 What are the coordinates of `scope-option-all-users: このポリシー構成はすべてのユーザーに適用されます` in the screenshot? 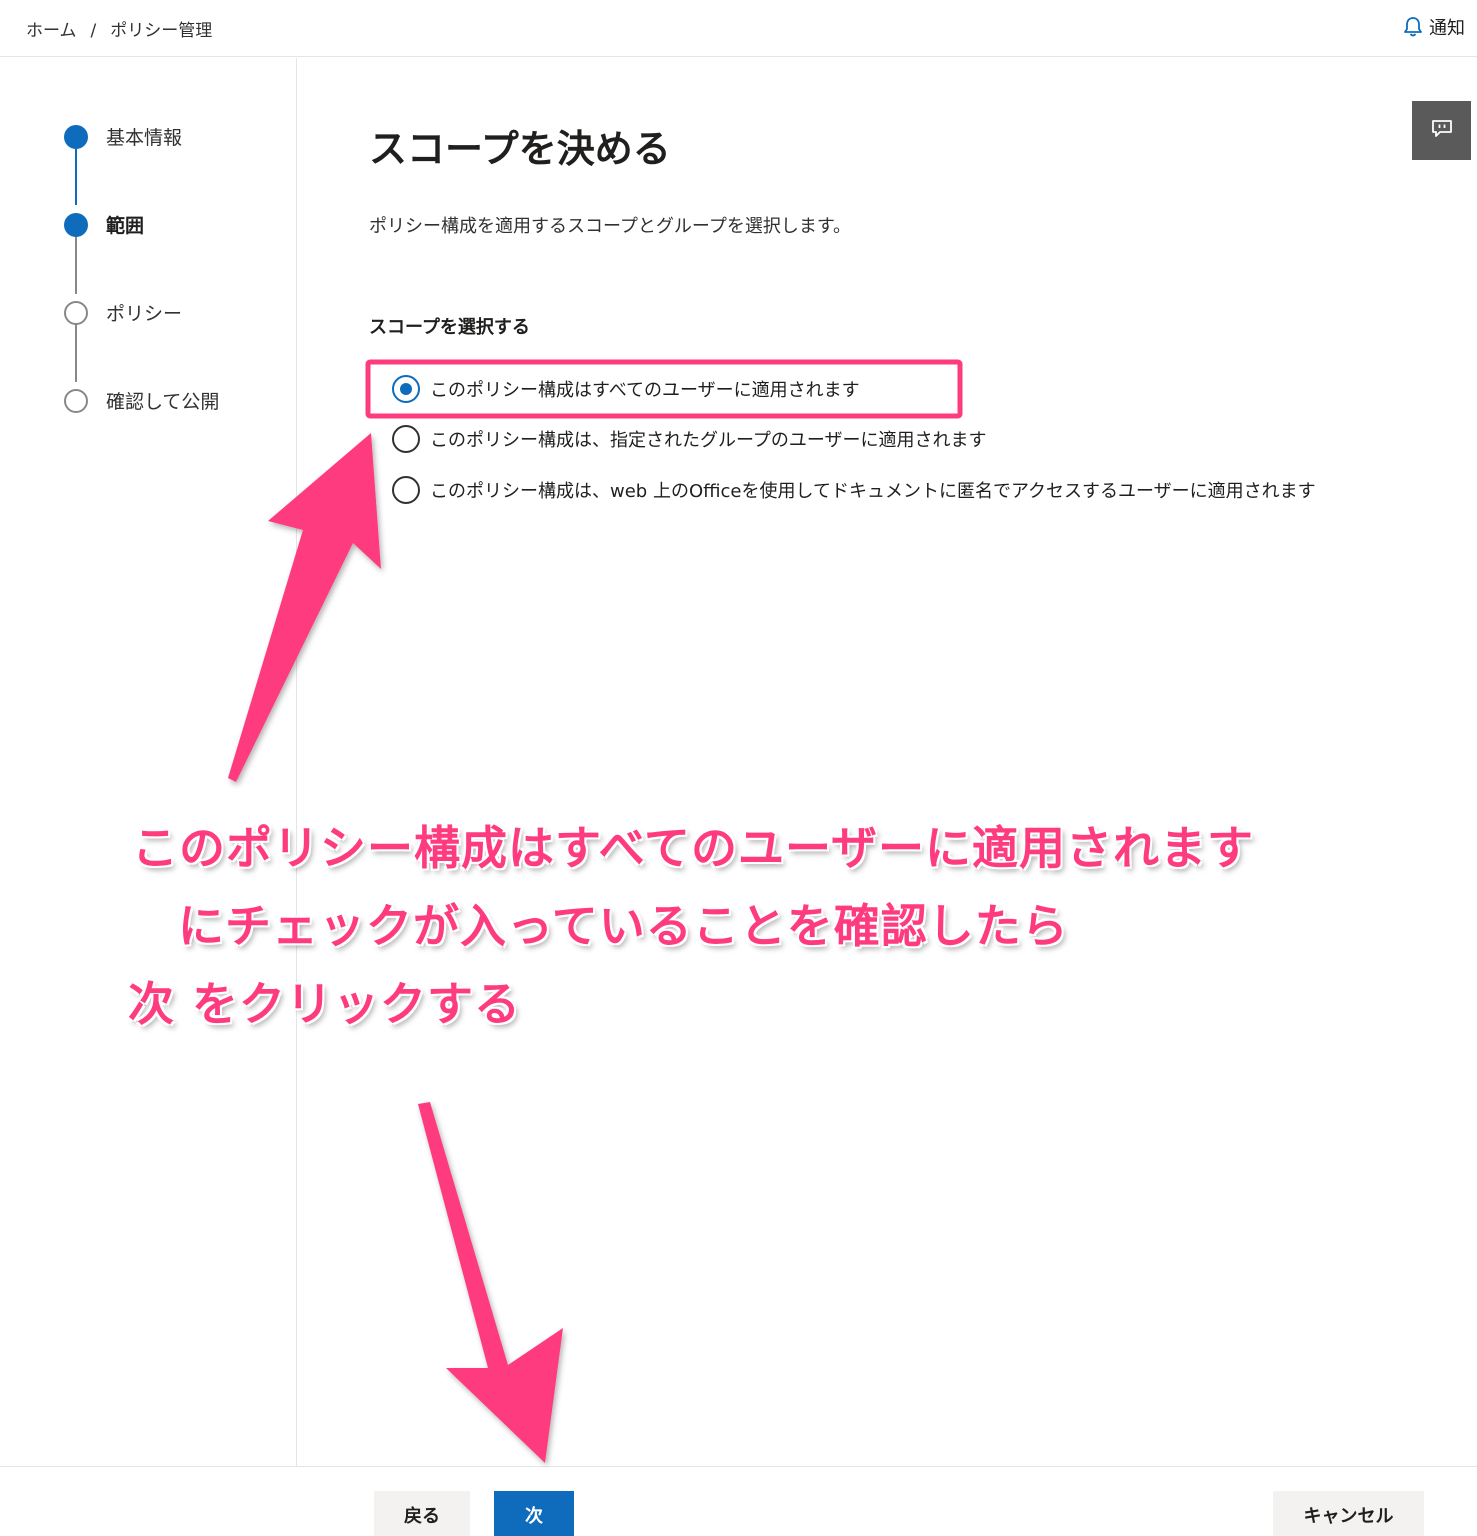 It's located at (626, 389).